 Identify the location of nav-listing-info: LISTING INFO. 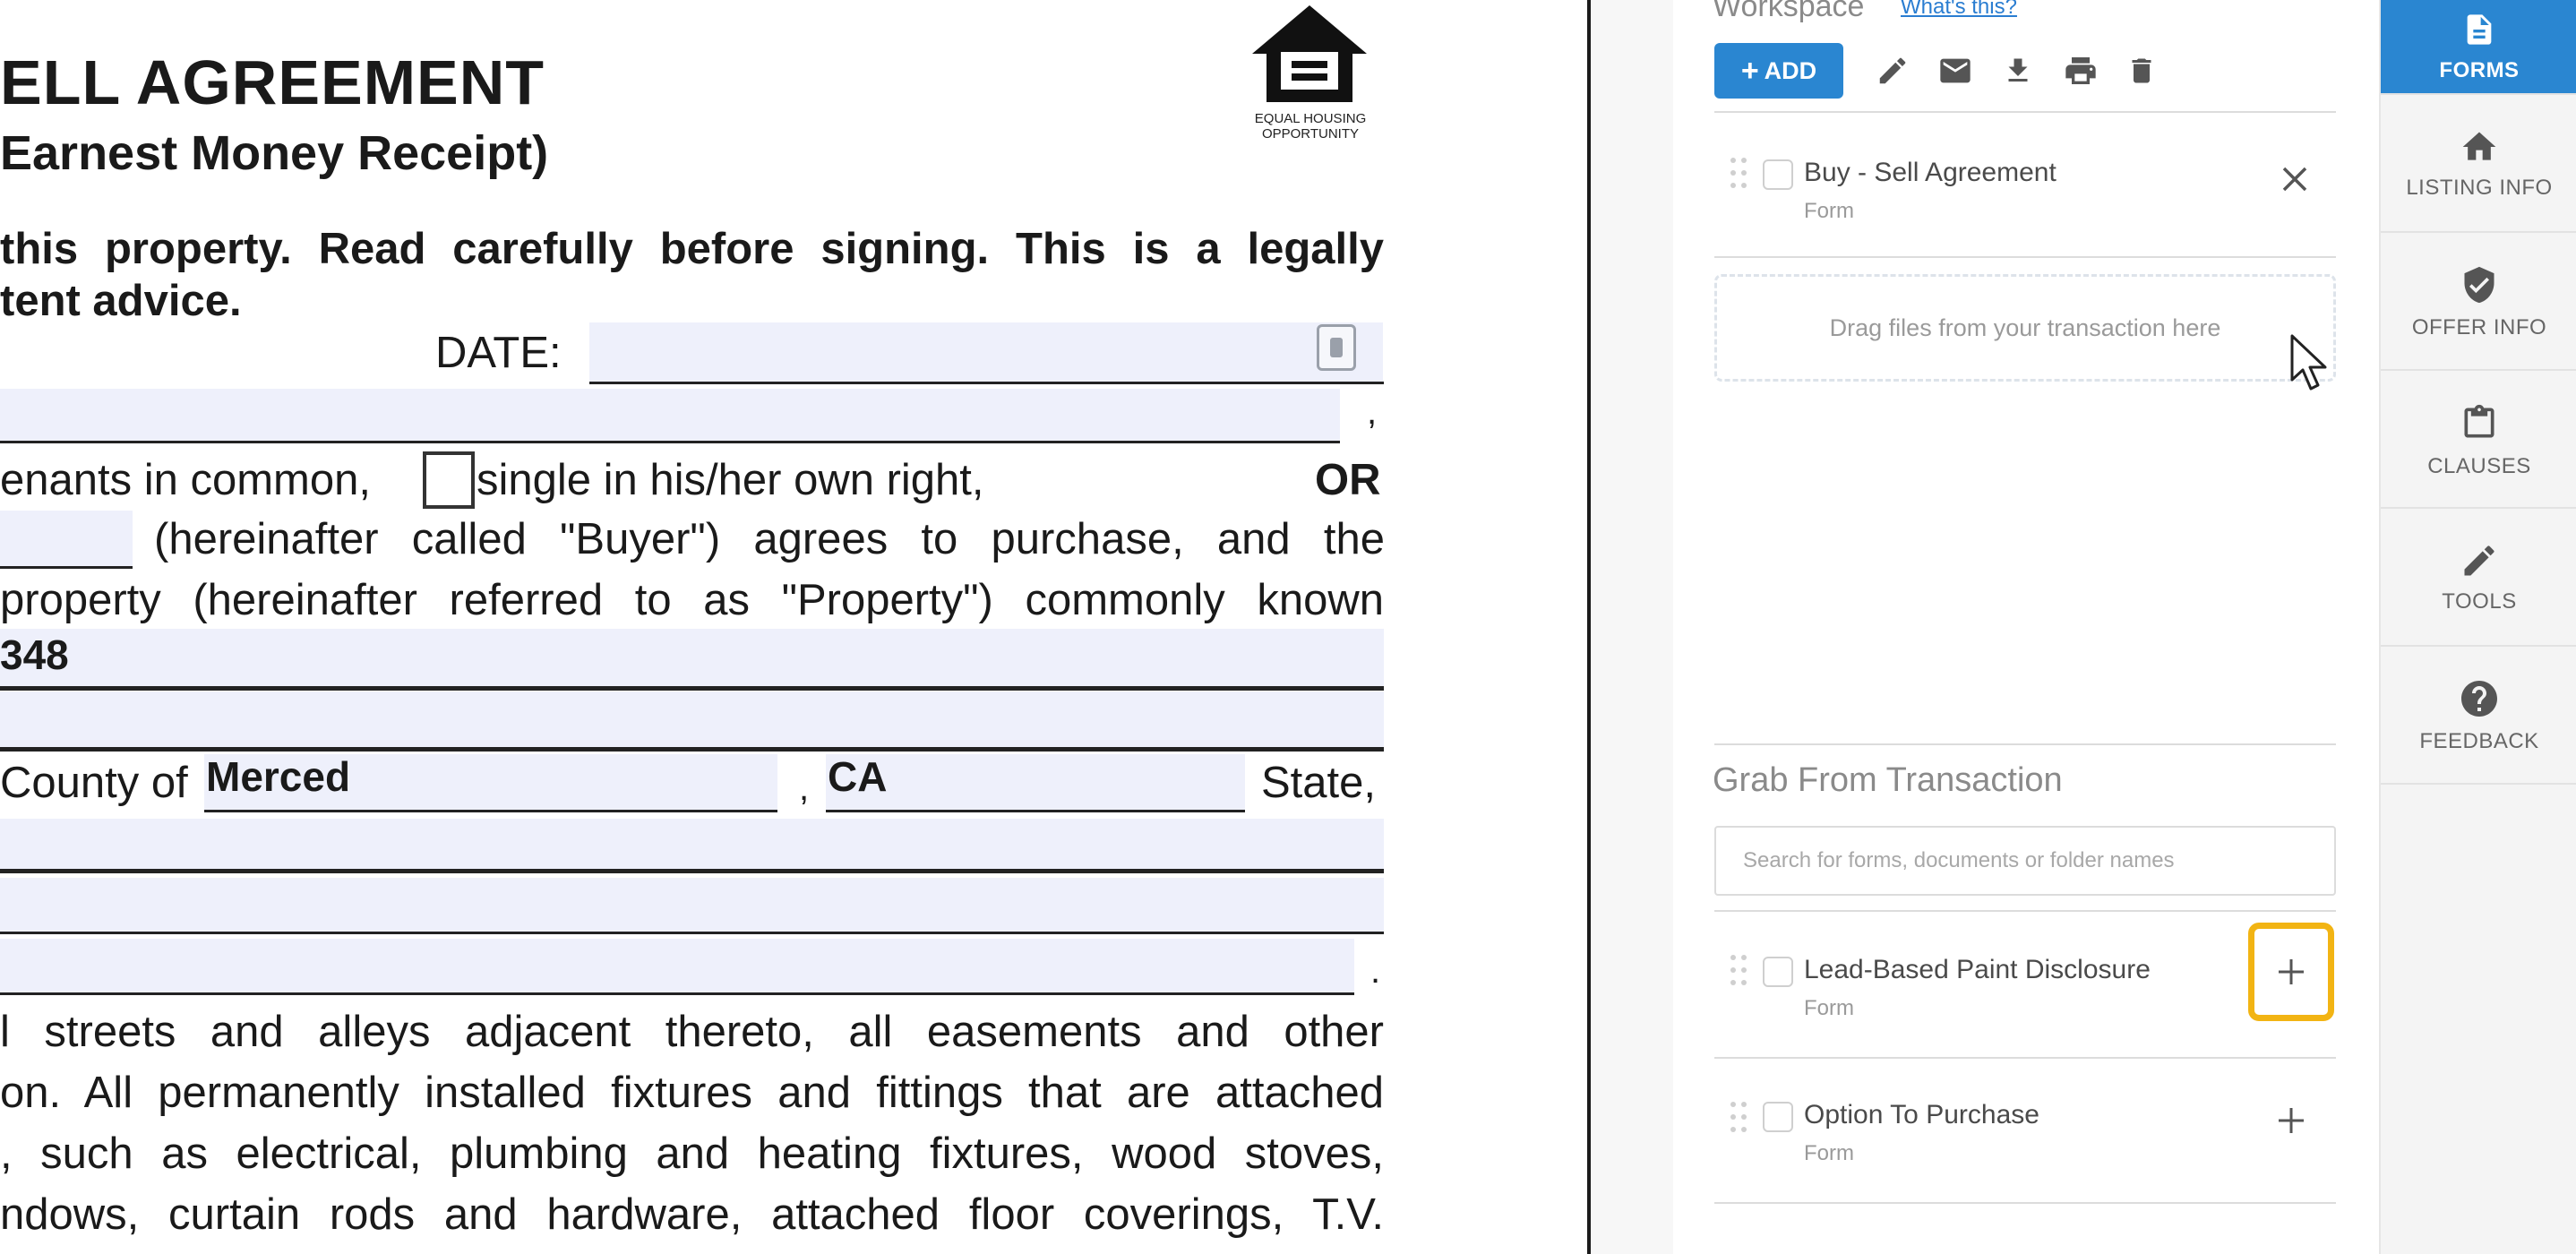
(2478, 165).